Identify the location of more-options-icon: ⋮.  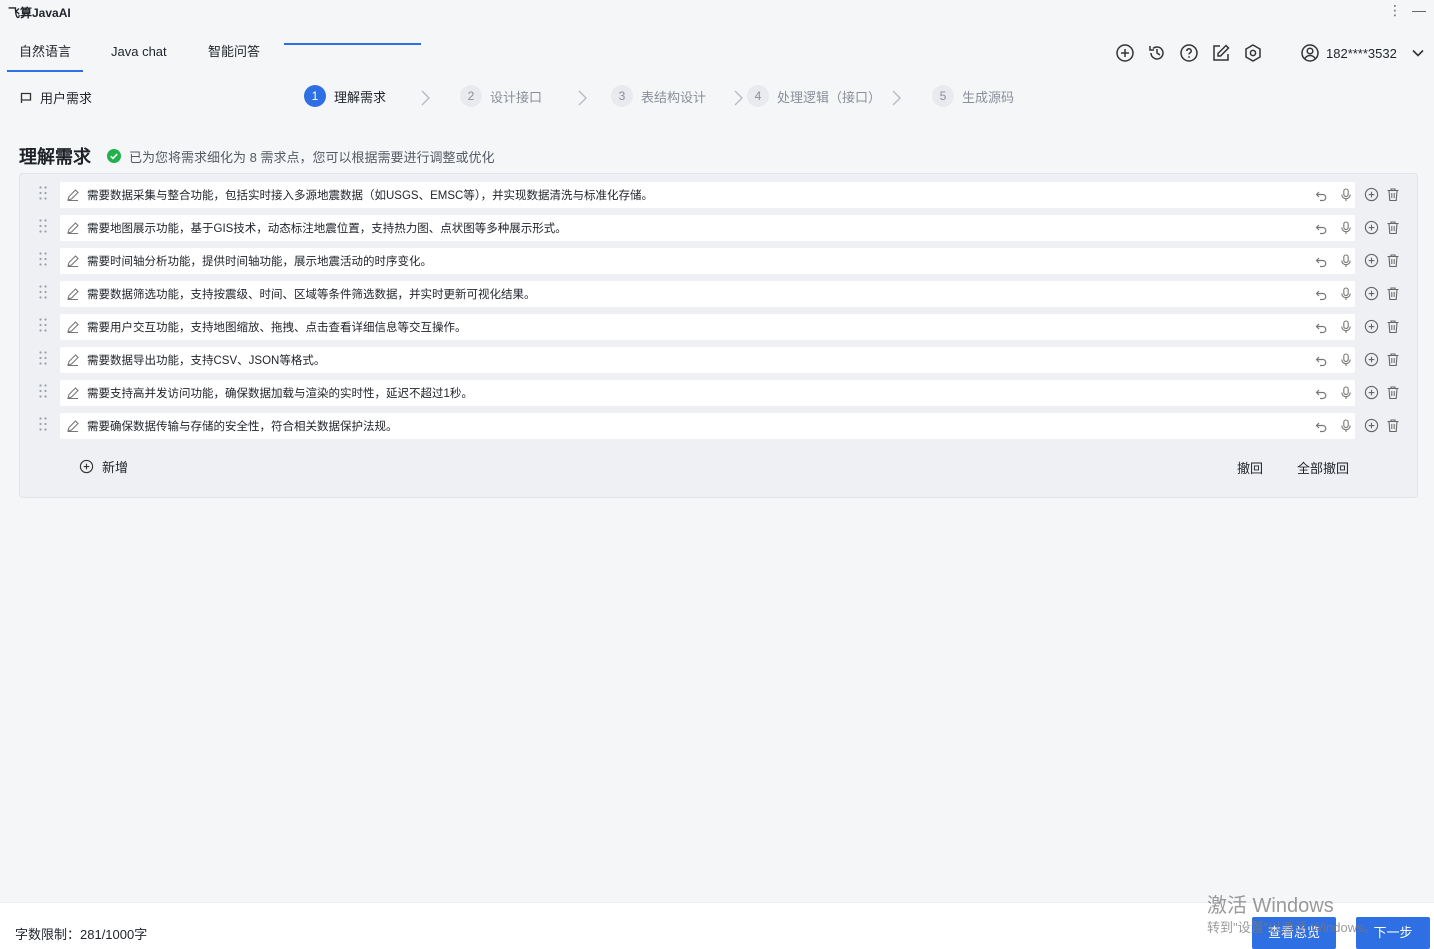
(1395, 10).